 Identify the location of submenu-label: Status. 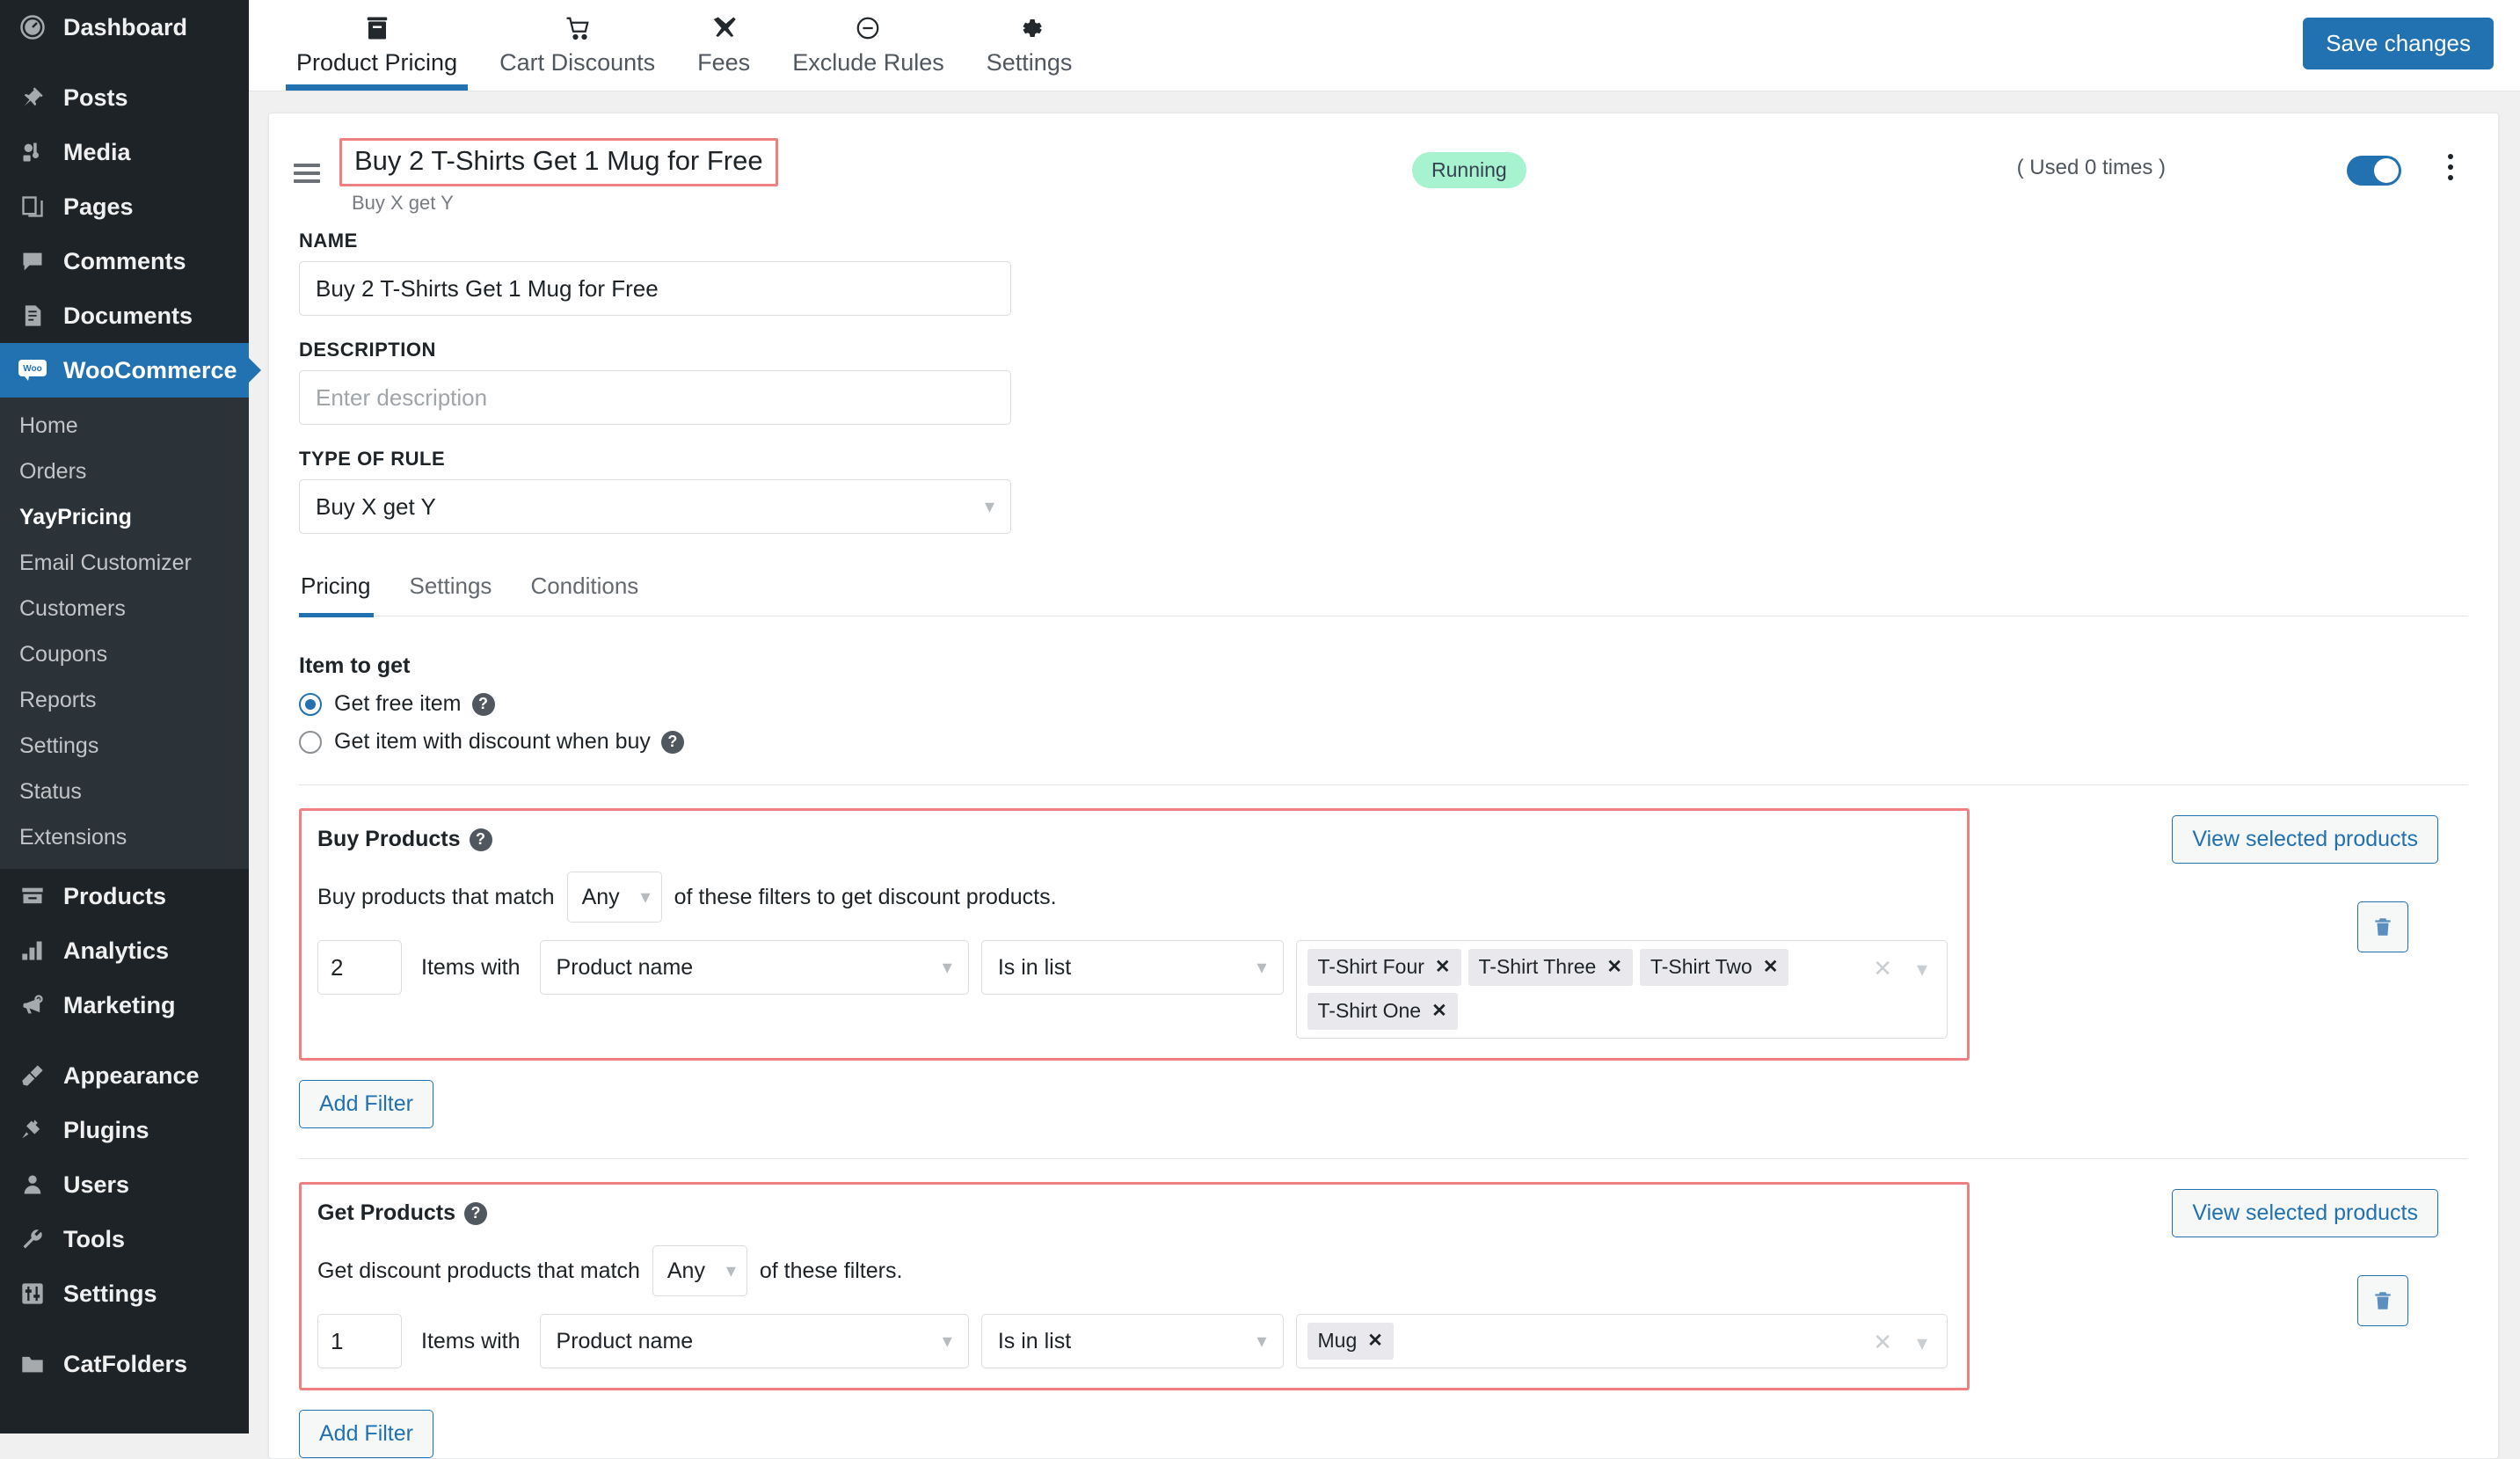
(50, 791).